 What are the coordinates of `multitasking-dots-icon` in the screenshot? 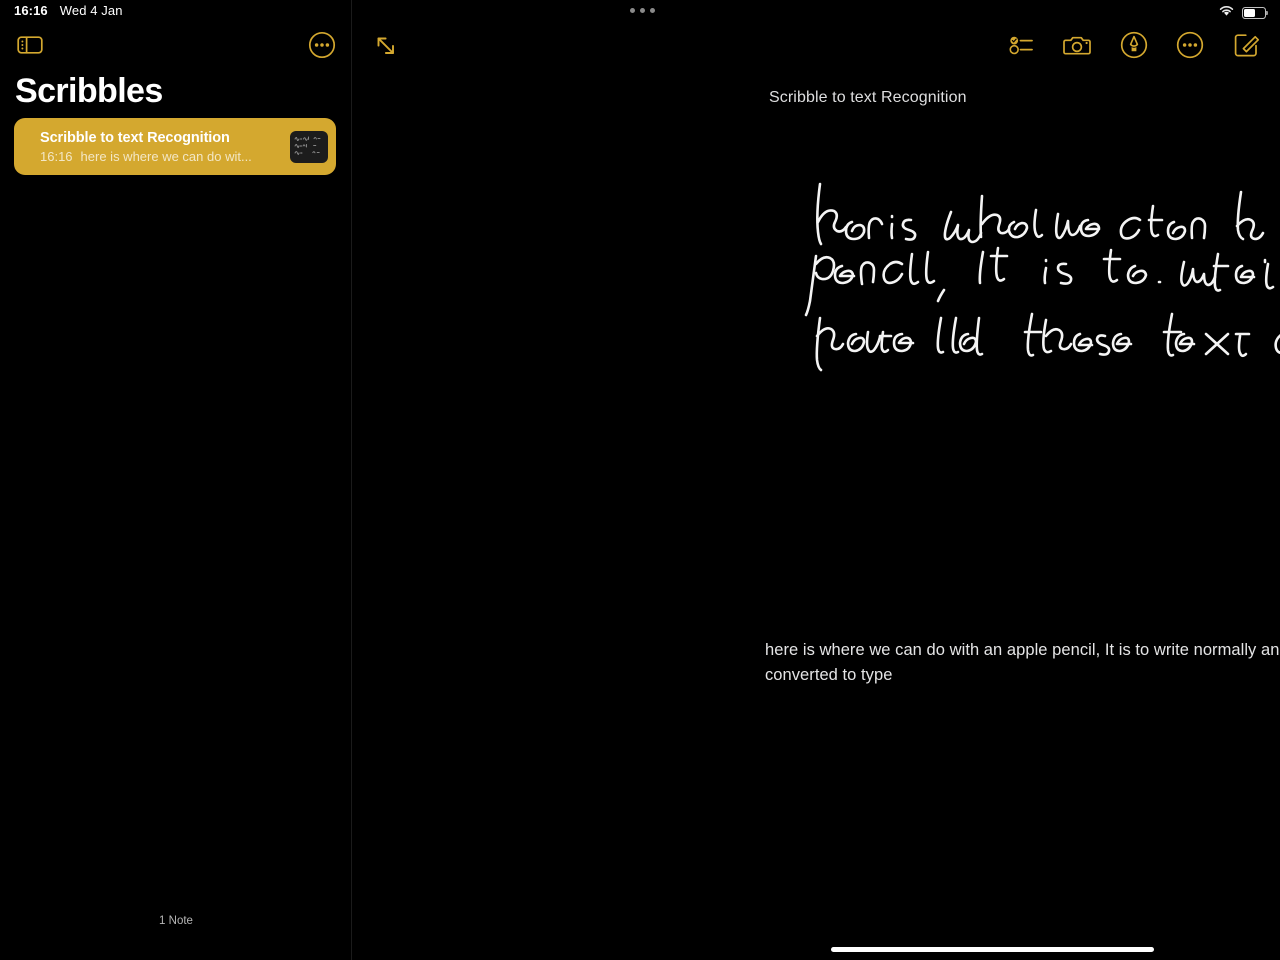 It's located at (642, 10).